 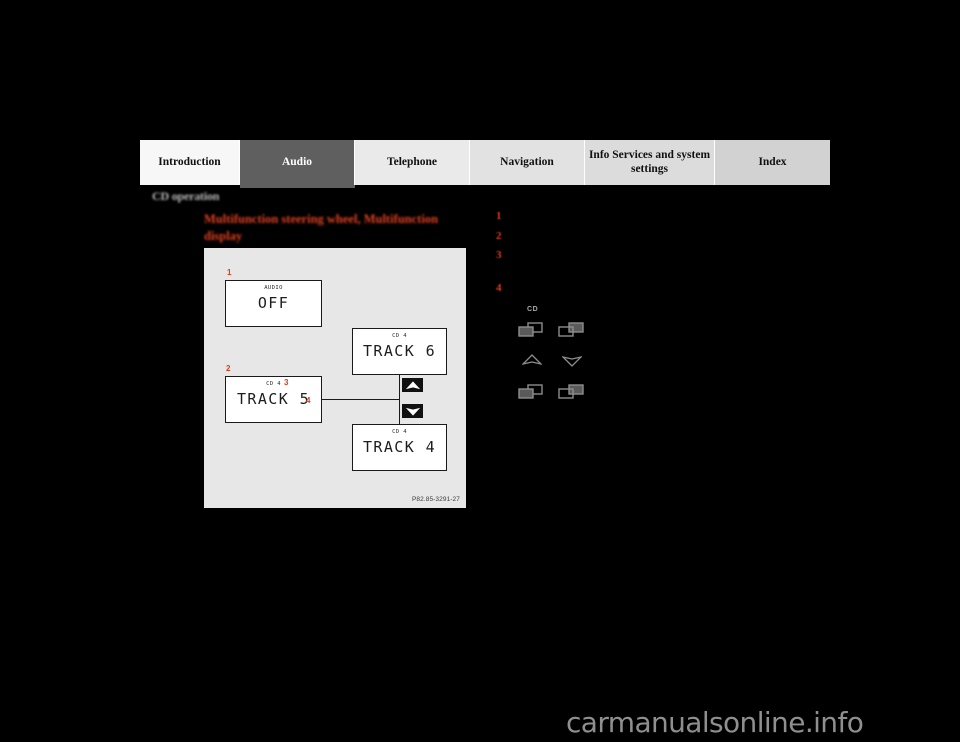 I want to click on figure-callout-3: 3, so click(x=286, y=382).